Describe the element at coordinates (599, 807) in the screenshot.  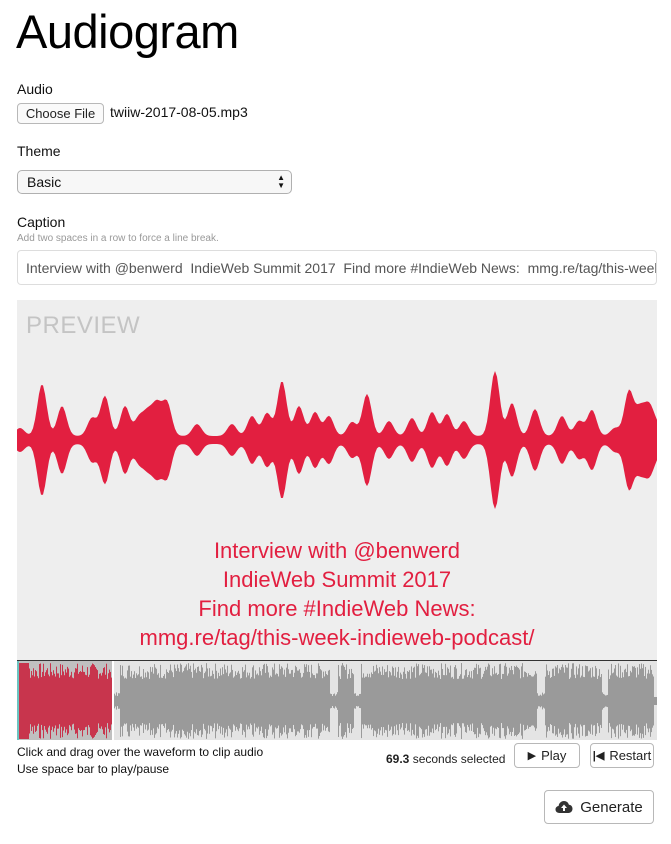
I see `generate-button: Generate` at that location.